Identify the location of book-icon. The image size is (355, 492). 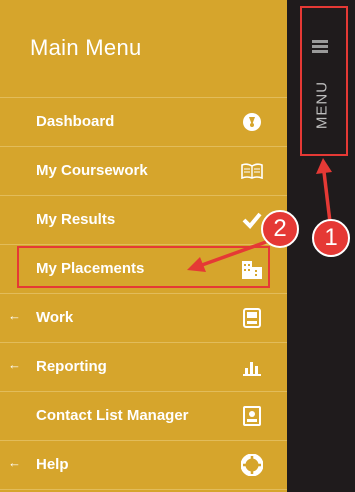
(252, 171).